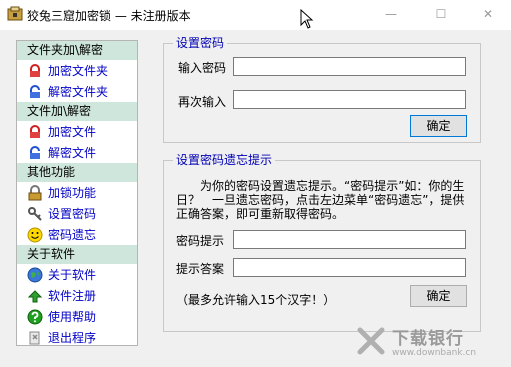 This screenshot has height=367, width=511. I want to click on confirm-password-label: 再次输入, so click(202, 102).